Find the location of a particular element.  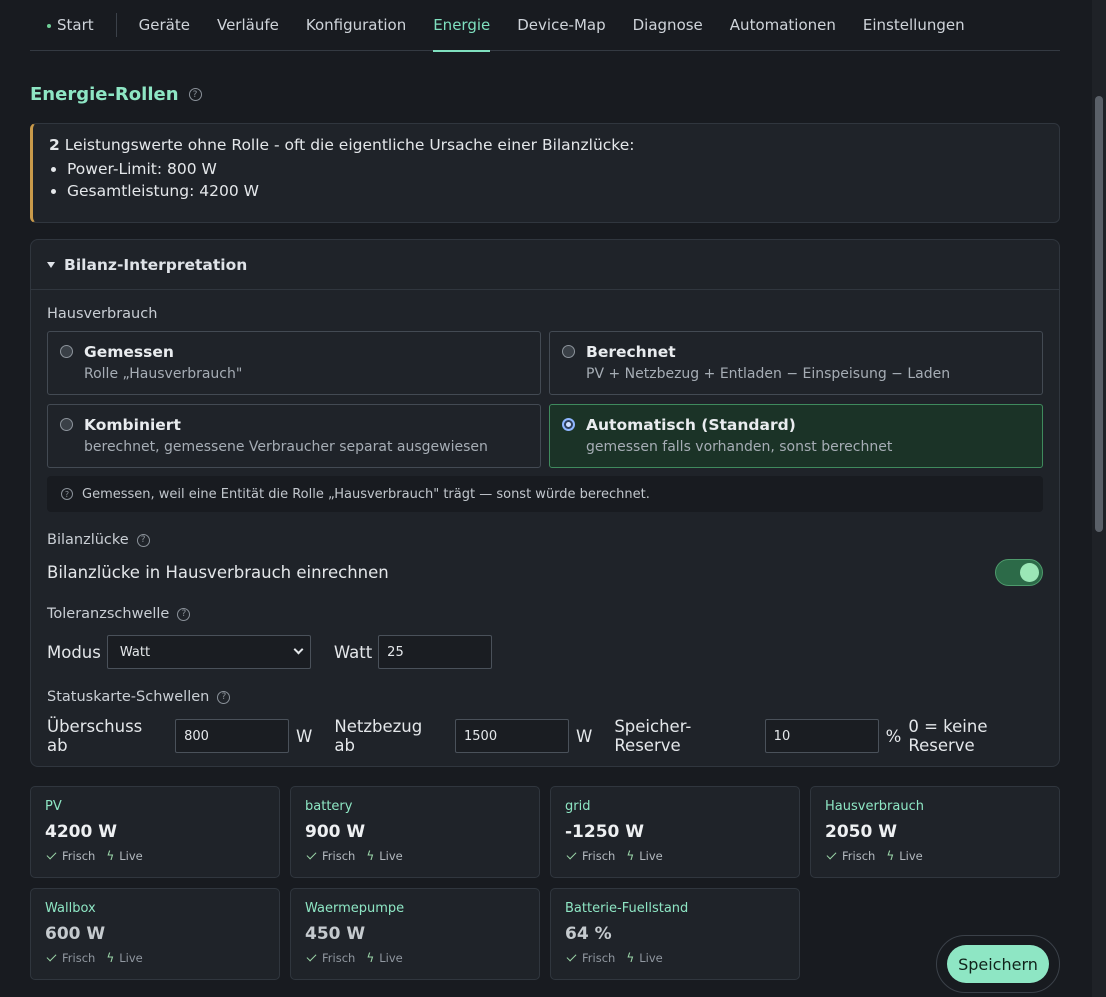

option-gemessen: Gemessen Rolle „Hausverbrauch" is located at coordinates (294, 363).